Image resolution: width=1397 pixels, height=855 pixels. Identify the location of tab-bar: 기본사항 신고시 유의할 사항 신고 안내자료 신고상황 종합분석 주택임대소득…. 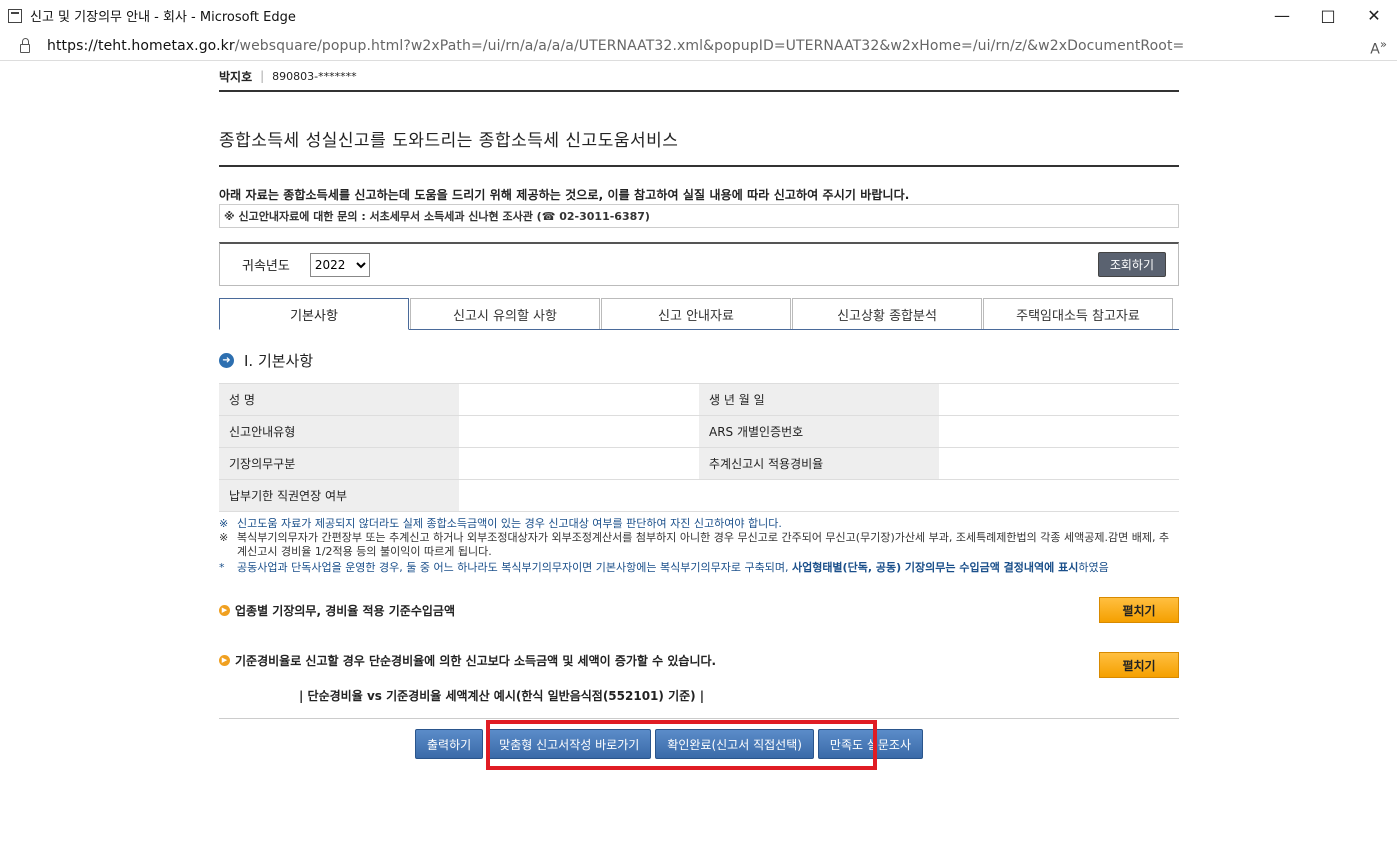
(699, 314).